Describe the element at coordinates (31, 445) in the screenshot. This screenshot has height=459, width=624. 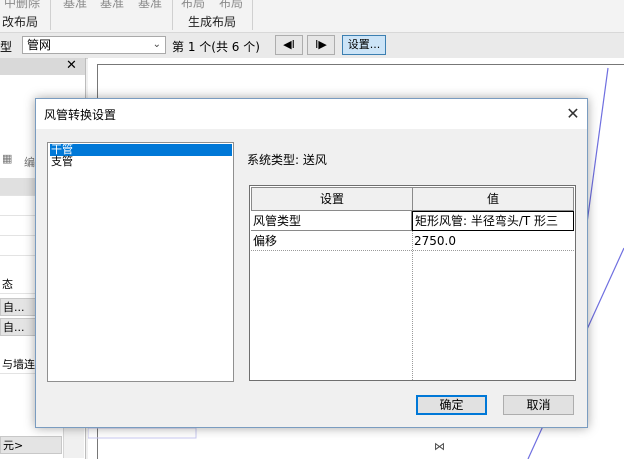
I see `property-button: 元>` at that location.